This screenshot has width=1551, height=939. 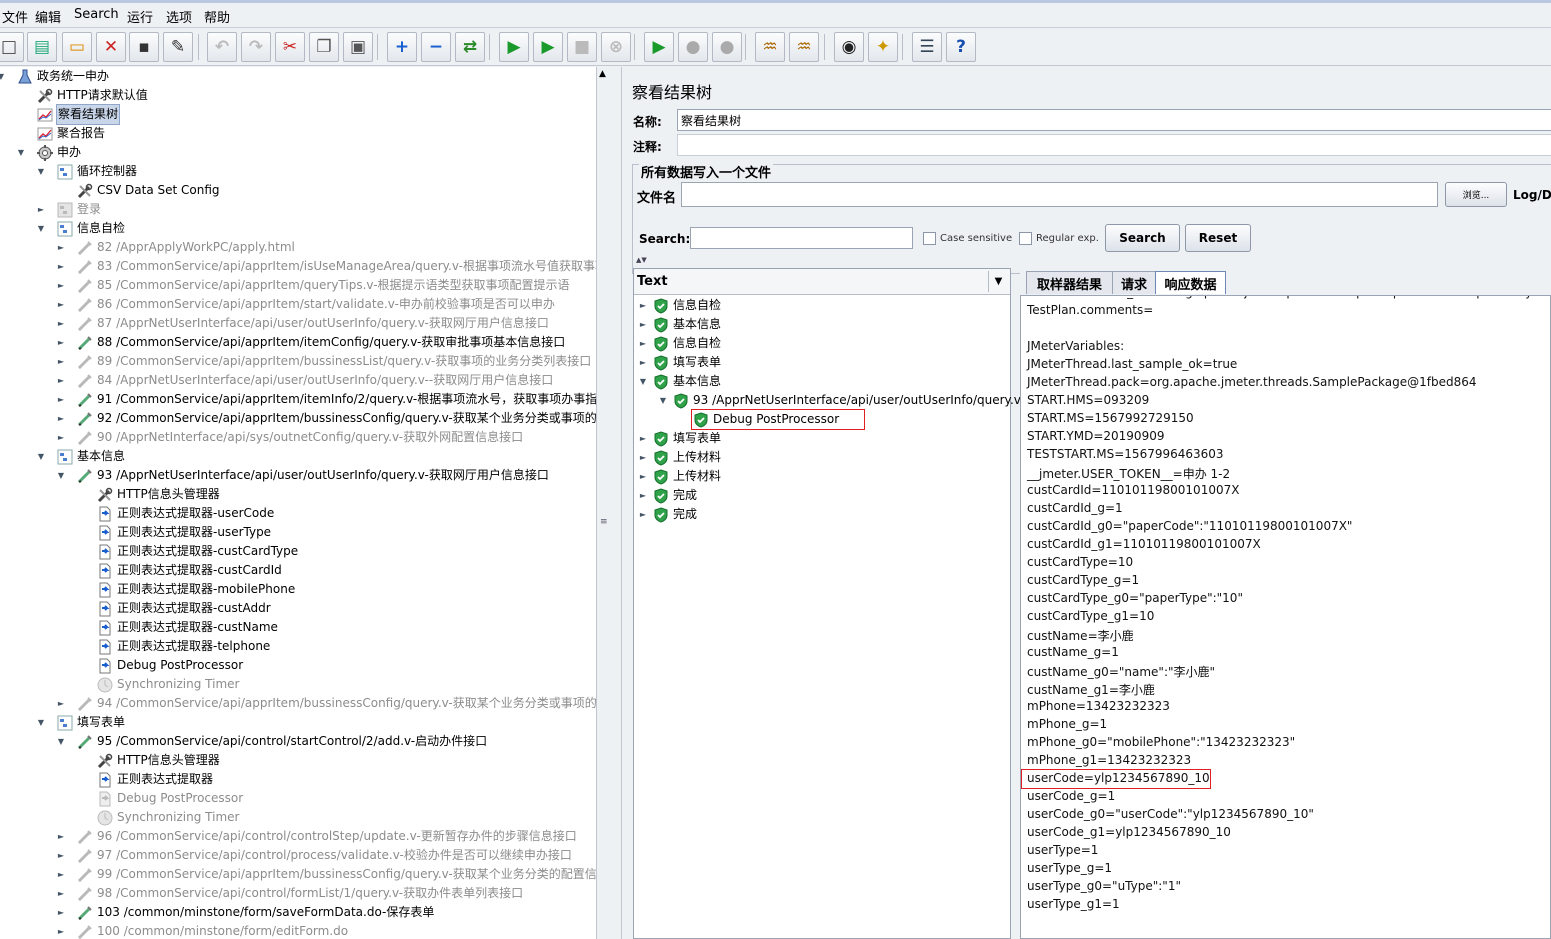 I want to click on tree-node: Synchronizing Timer, so click(x=168, y=817).